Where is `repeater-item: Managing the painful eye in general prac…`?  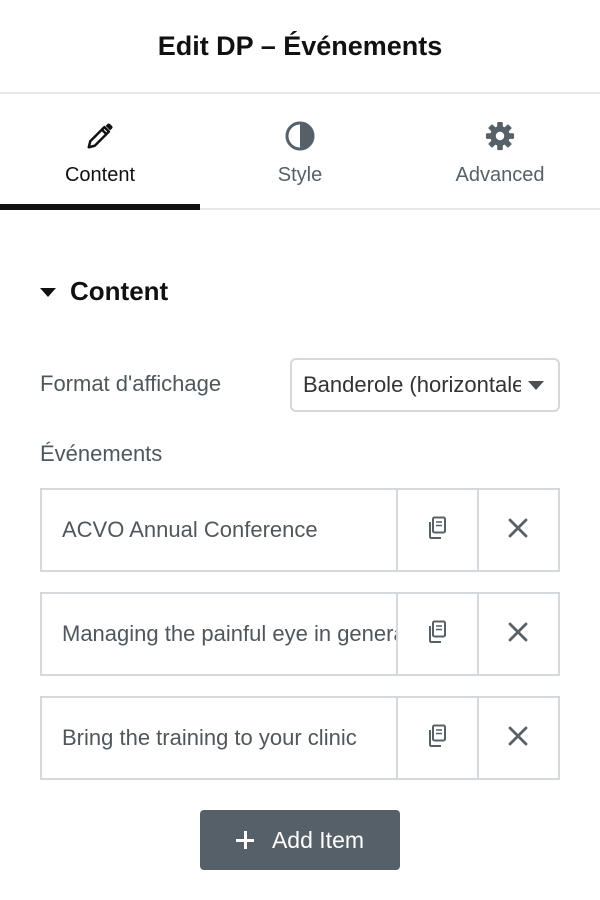 repeater-item: Managing the painful eye in general prac… is located at coordinates (300, 634).